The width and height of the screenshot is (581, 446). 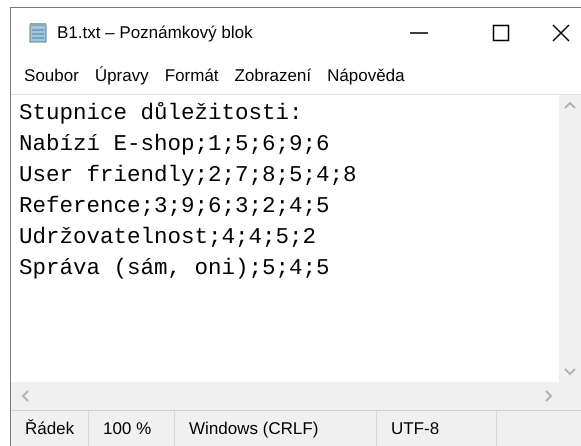 What do you see at coordinates (38, 33) in the screenshot?
I see `notepad-icon` at bounding box center [38, 33].